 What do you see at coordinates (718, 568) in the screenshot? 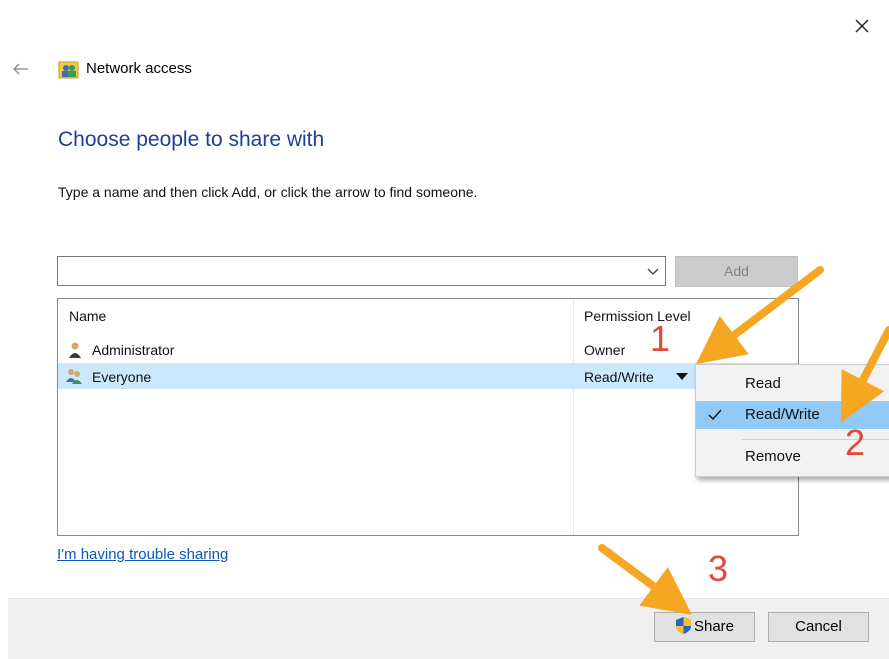
I see `step-number-3: 3` at bounding box center [718, 568].